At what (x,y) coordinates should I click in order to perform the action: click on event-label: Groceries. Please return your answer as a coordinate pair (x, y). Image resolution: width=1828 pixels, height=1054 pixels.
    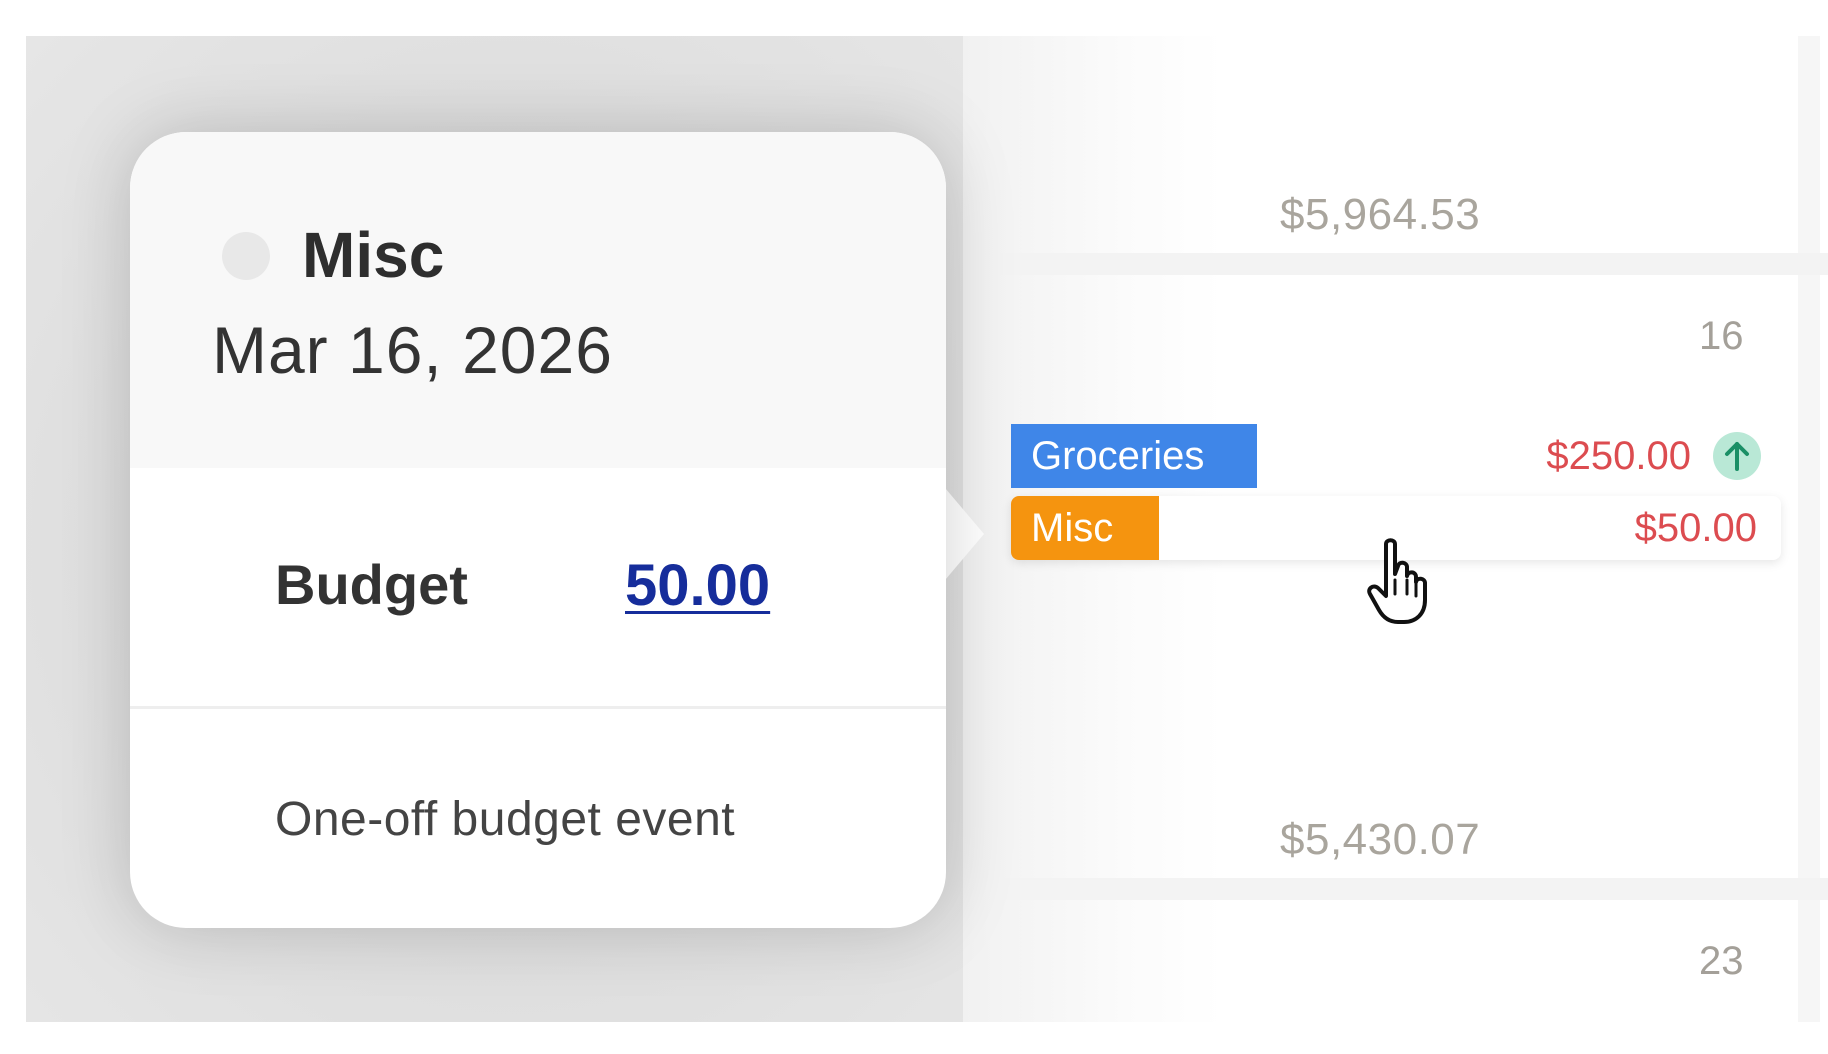
    Looking at the image, I should click on (1134, 456).